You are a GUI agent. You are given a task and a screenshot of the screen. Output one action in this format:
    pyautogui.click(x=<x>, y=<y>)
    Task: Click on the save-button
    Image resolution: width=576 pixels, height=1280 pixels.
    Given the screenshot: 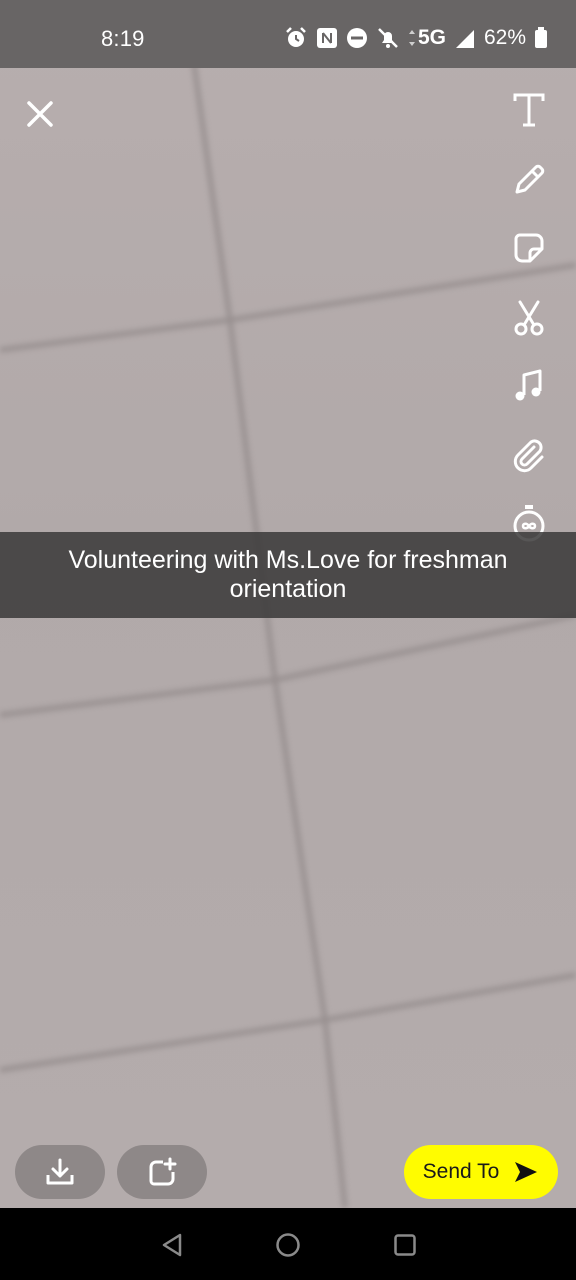 What is the action you would take?
    pyautogui.click(x=60, y=1172)
    